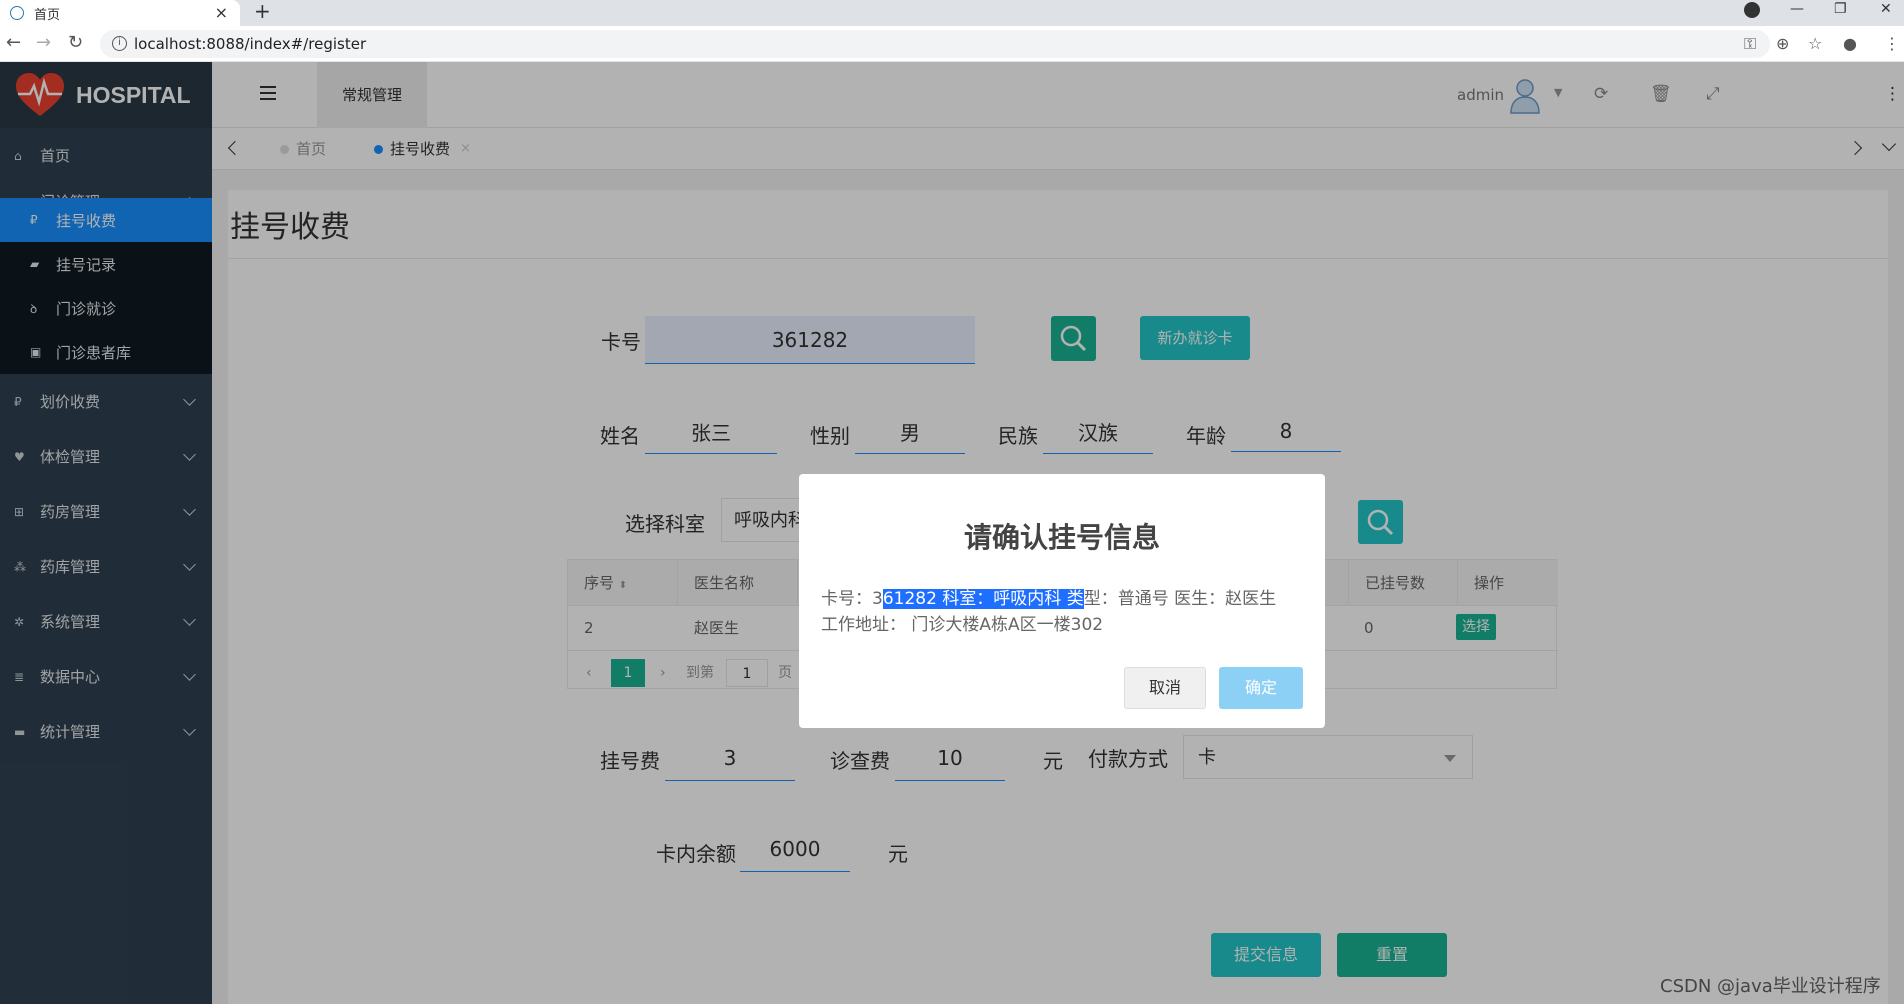 This screenshot has height=1004, width=1904. Describe the element at coordinates (1797, 9) in the screenshot. I see `minimize-icon: —` at that location.